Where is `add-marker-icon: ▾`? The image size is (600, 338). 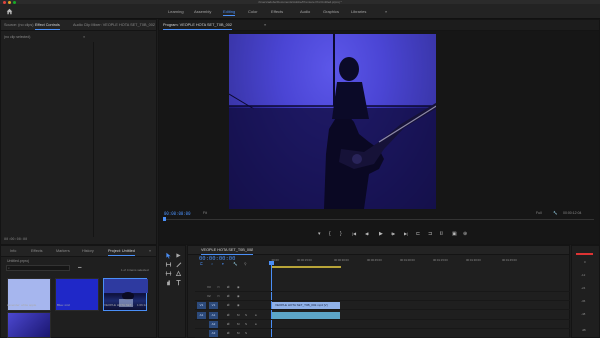 add-marker-icon: ▾ is located at coordinates (223, 264).